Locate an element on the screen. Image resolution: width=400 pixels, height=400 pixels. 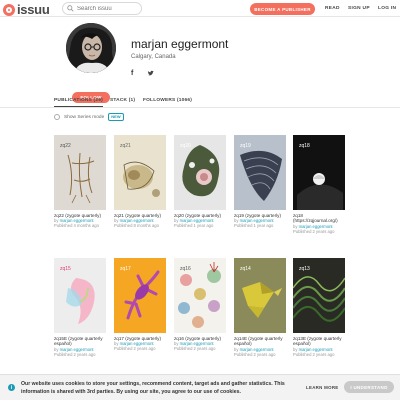
series-mode-label: Show Series mode is located at coordinates (84, 117).